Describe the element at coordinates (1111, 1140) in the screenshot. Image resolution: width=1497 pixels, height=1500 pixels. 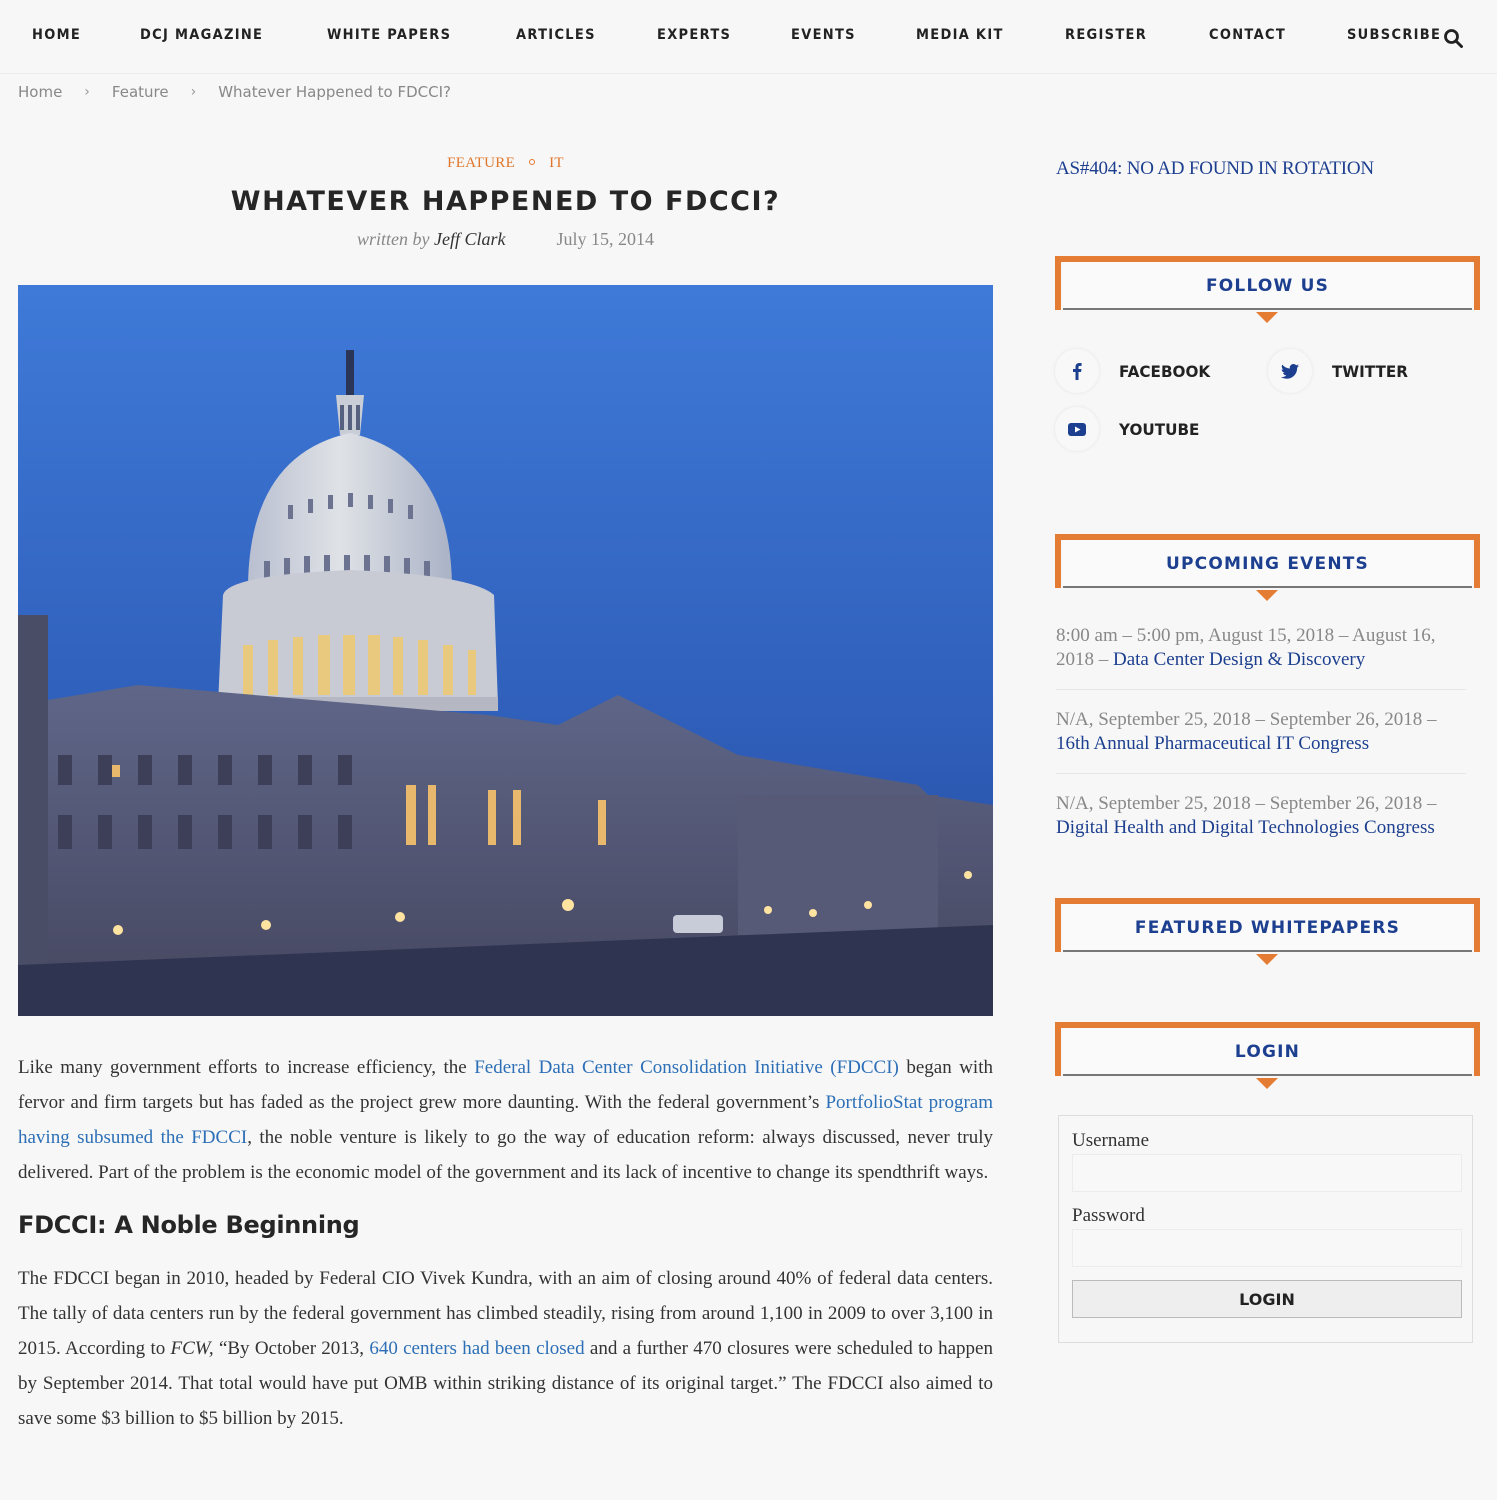
I see `username-label: Username` at that location.